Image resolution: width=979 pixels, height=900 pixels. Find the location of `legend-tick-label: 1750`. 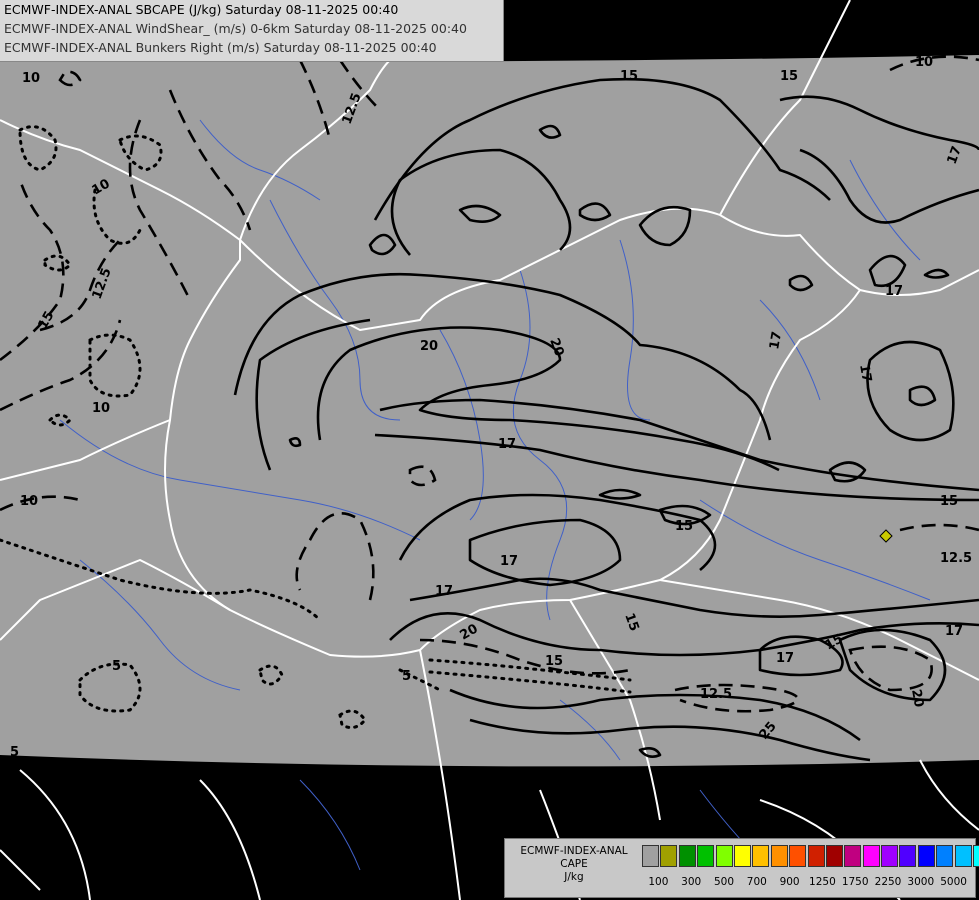

legend-tick-label: 1750 is located at coordinates (855, 882).